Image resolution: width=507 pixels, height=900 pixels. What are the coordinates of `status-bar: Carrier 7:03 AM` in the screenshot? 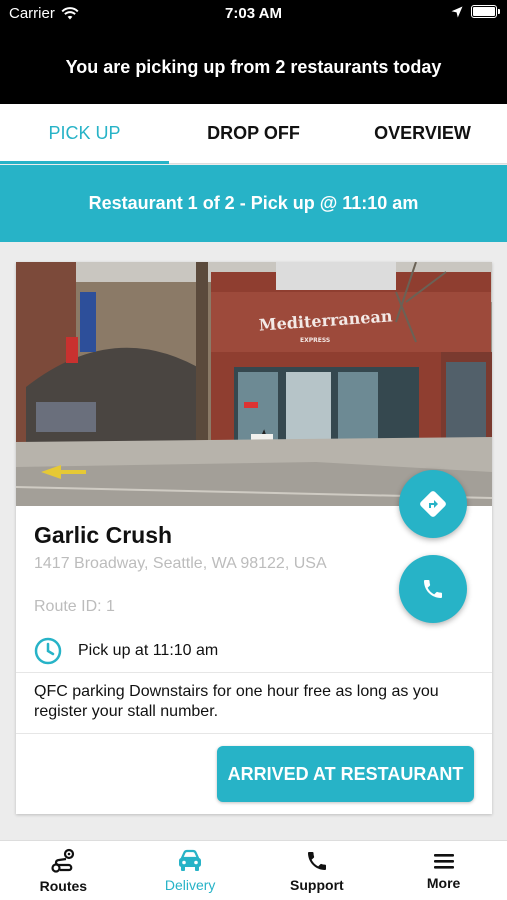 It's located at (253, 15).